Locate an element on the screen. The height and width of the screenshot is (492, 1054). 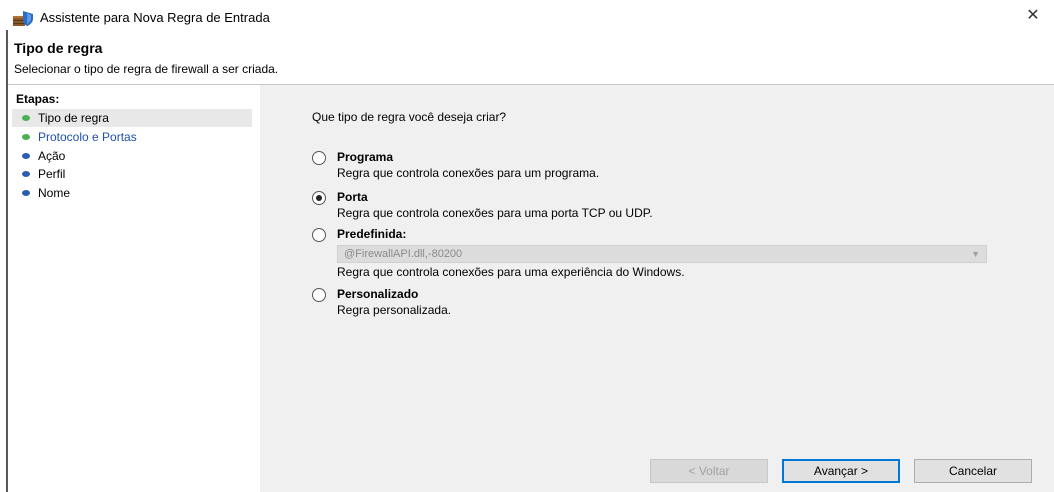
step-nome: Nome is located at coordinates (132, 193).